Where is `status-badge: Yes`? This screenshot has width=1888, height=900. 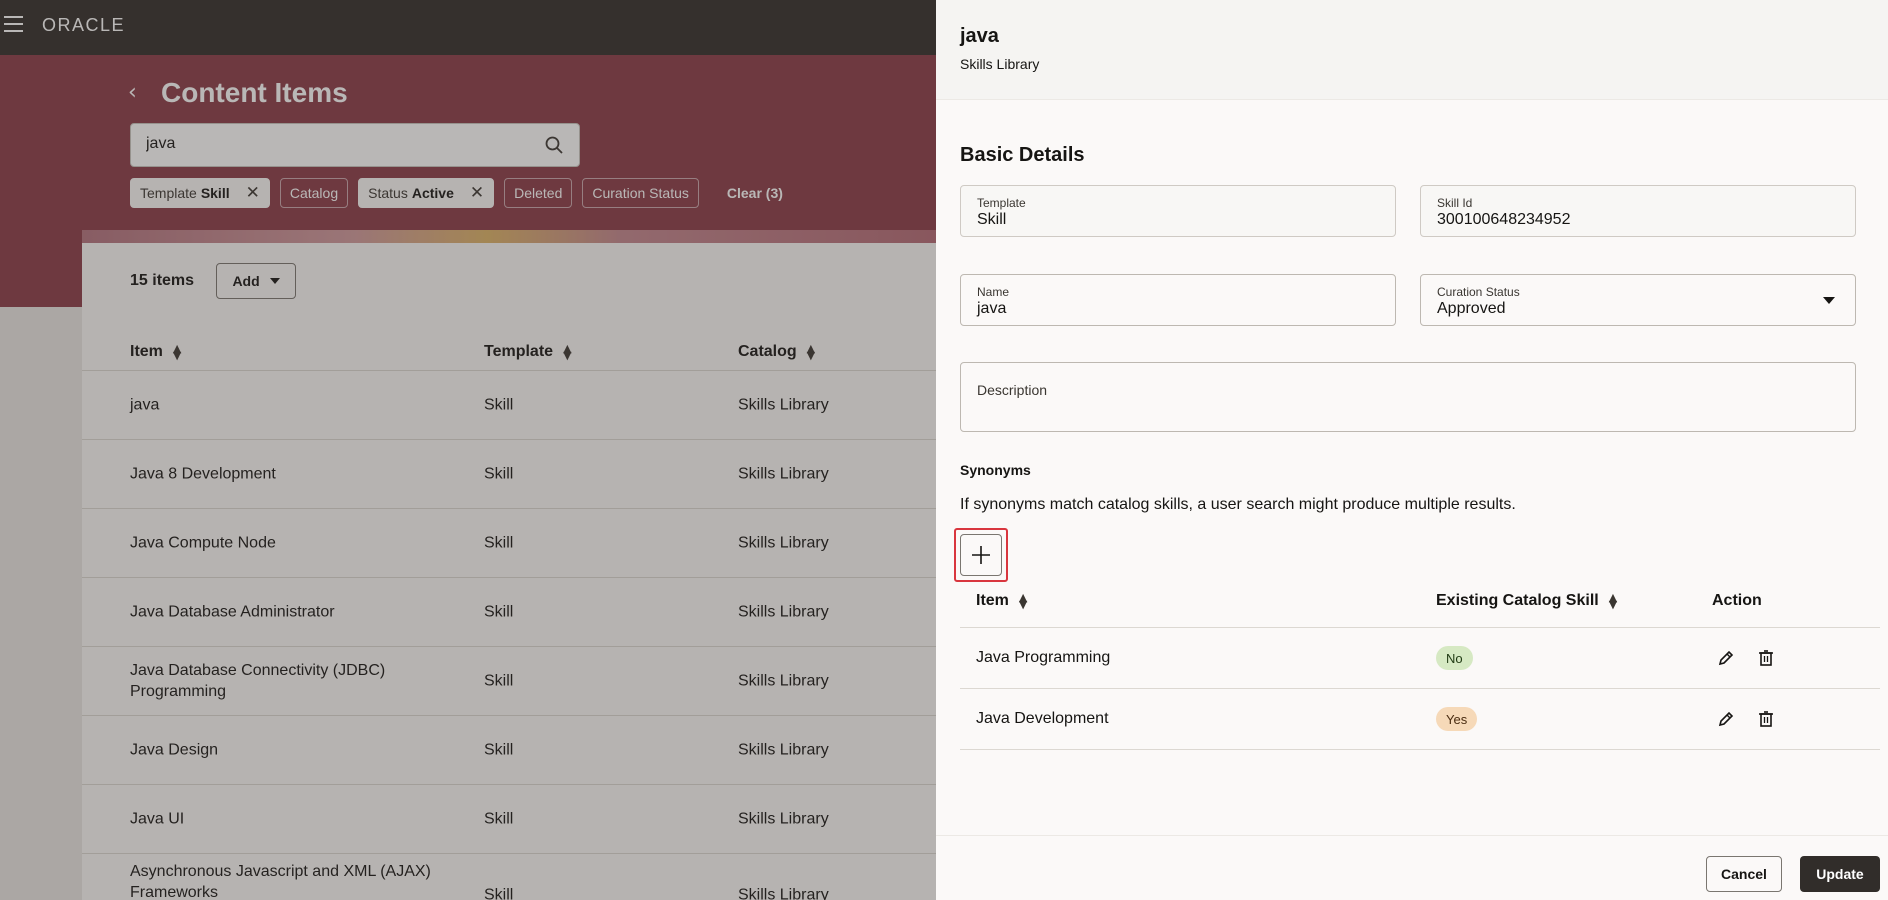 status-badge: Yes is located at coordinates (1457, 719).